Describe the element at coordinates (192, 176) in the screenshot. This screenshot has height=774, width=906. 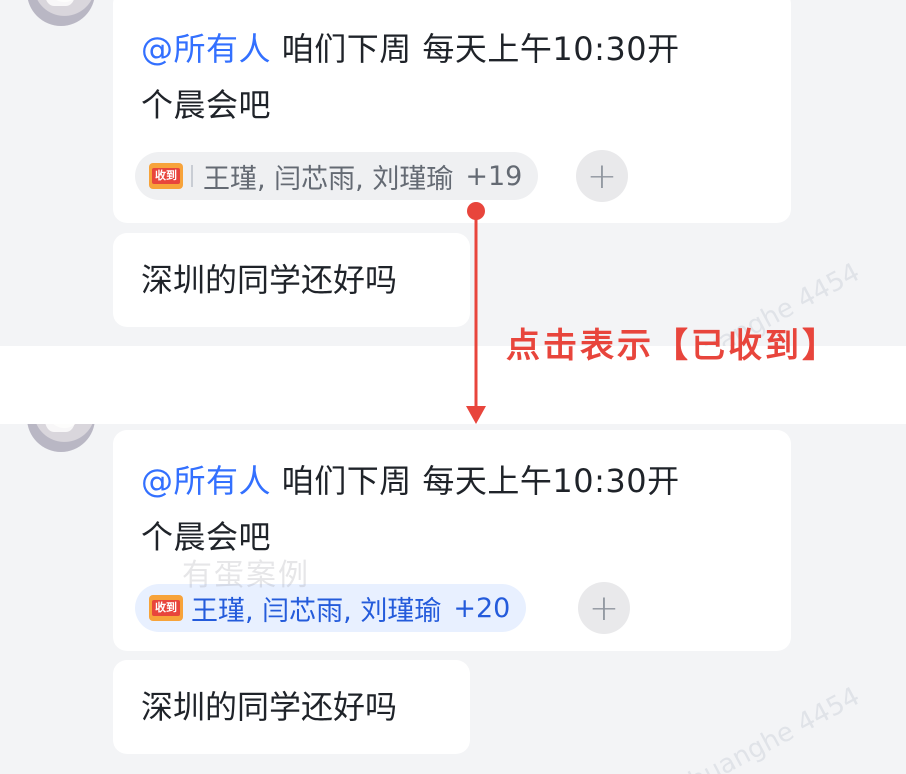
I see `divider` at that location.